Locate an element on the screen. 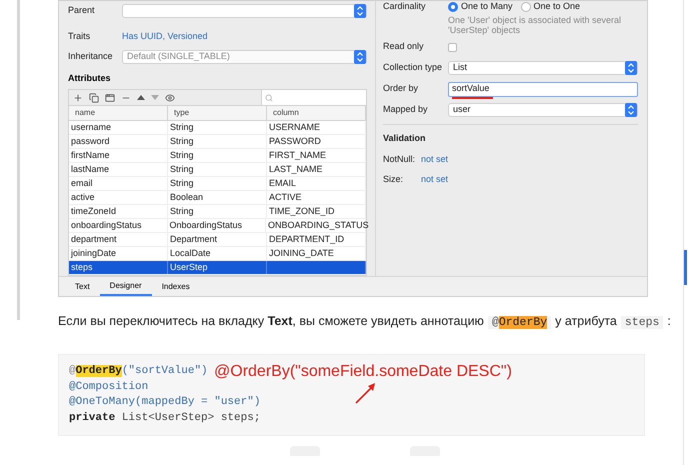 This screenshot has height=465, width=690. table-cell: USERNAME is located at coordinates (316, 127).